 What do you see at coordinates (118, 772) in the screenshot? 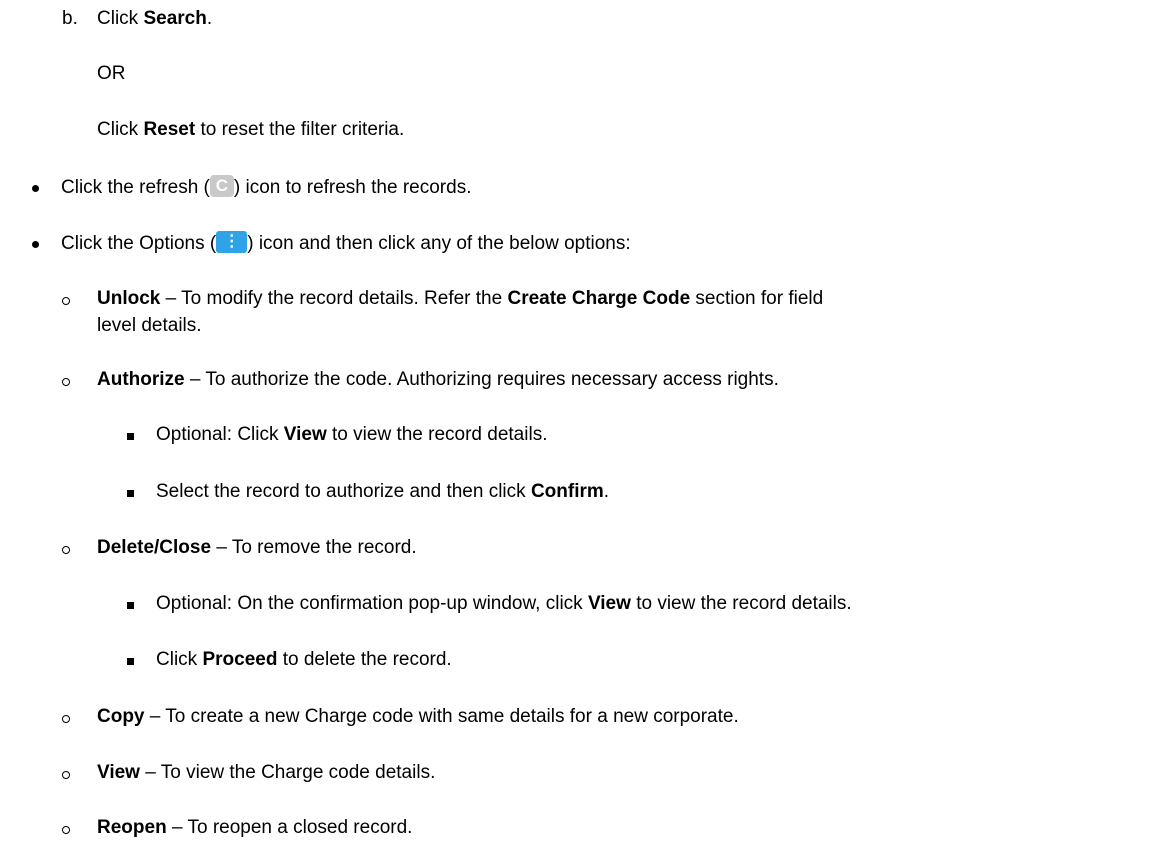
I see `view-bold: View` at bounding box center [118, 772].